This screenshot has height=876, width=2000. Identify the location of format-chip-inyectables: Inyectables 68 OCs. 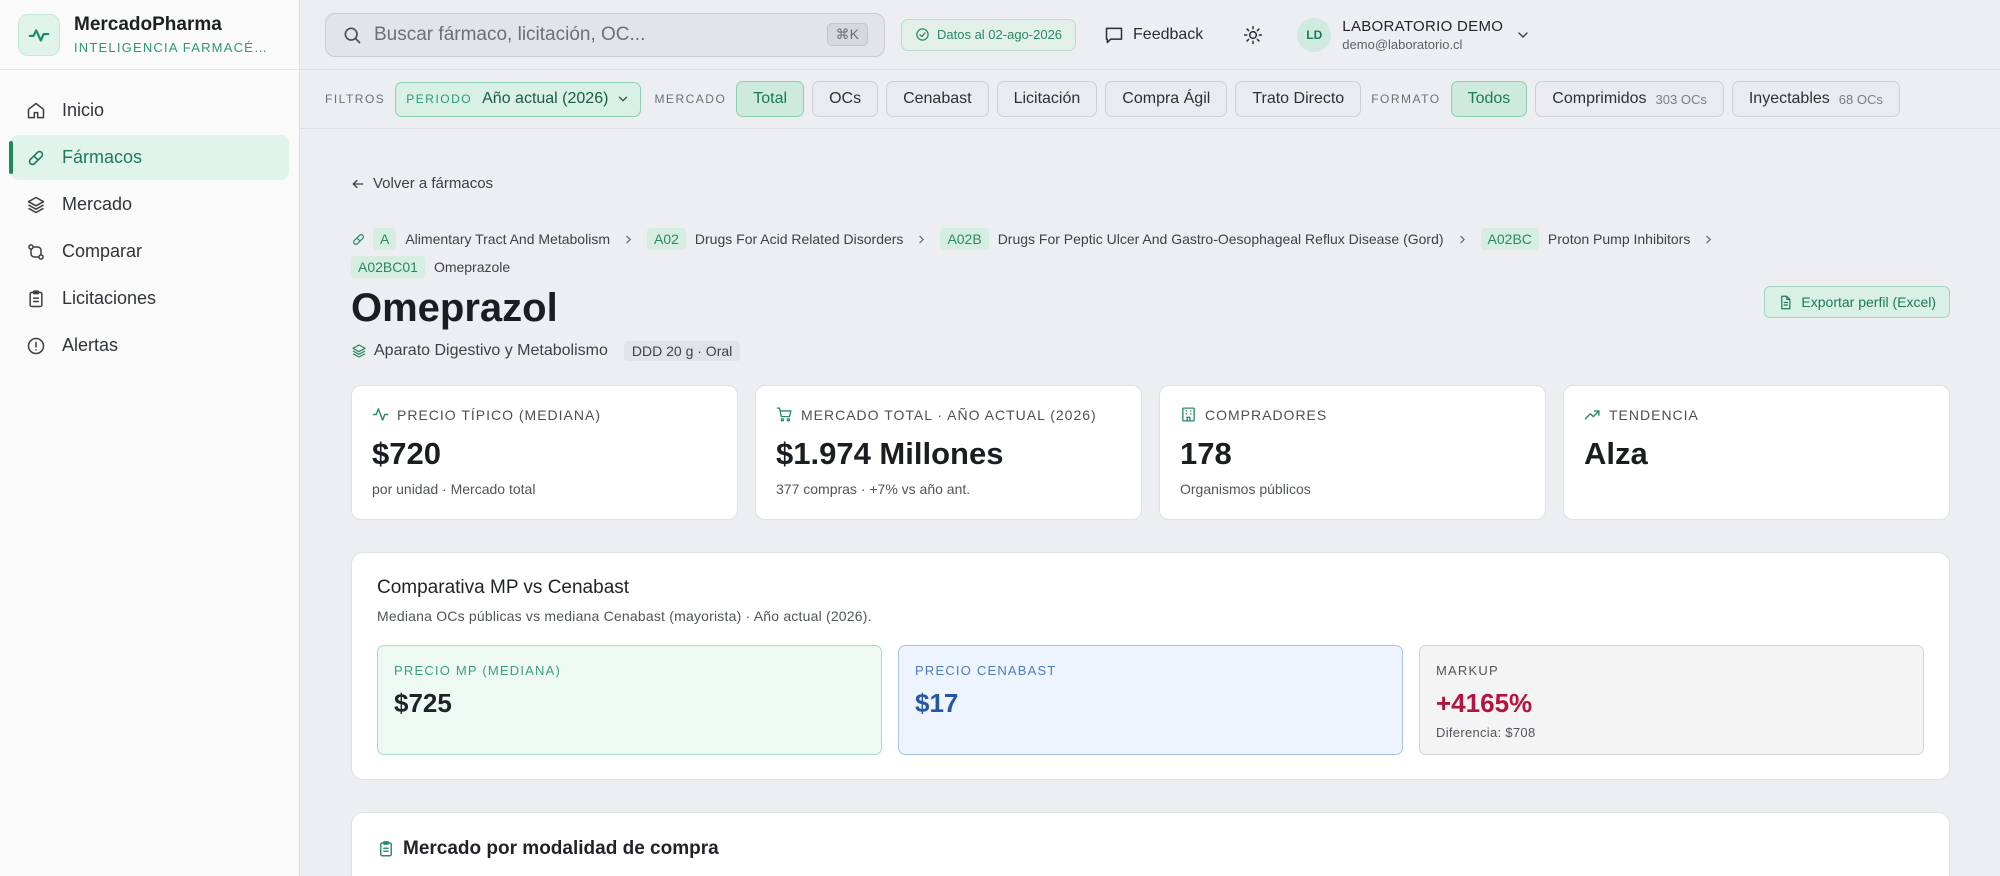
(1815, 99).